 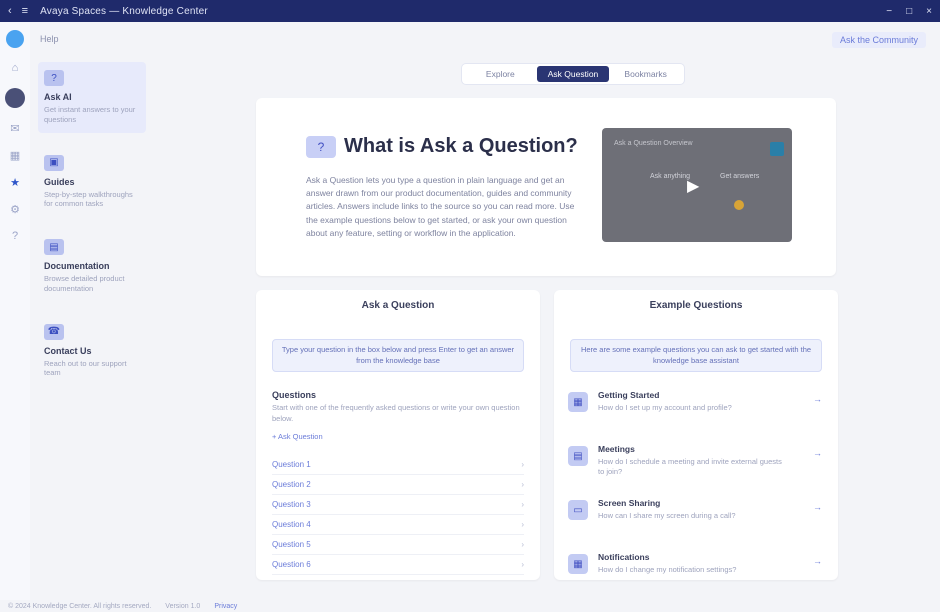 I want to click on example-title: Notifications, so click(x=624, y=557).